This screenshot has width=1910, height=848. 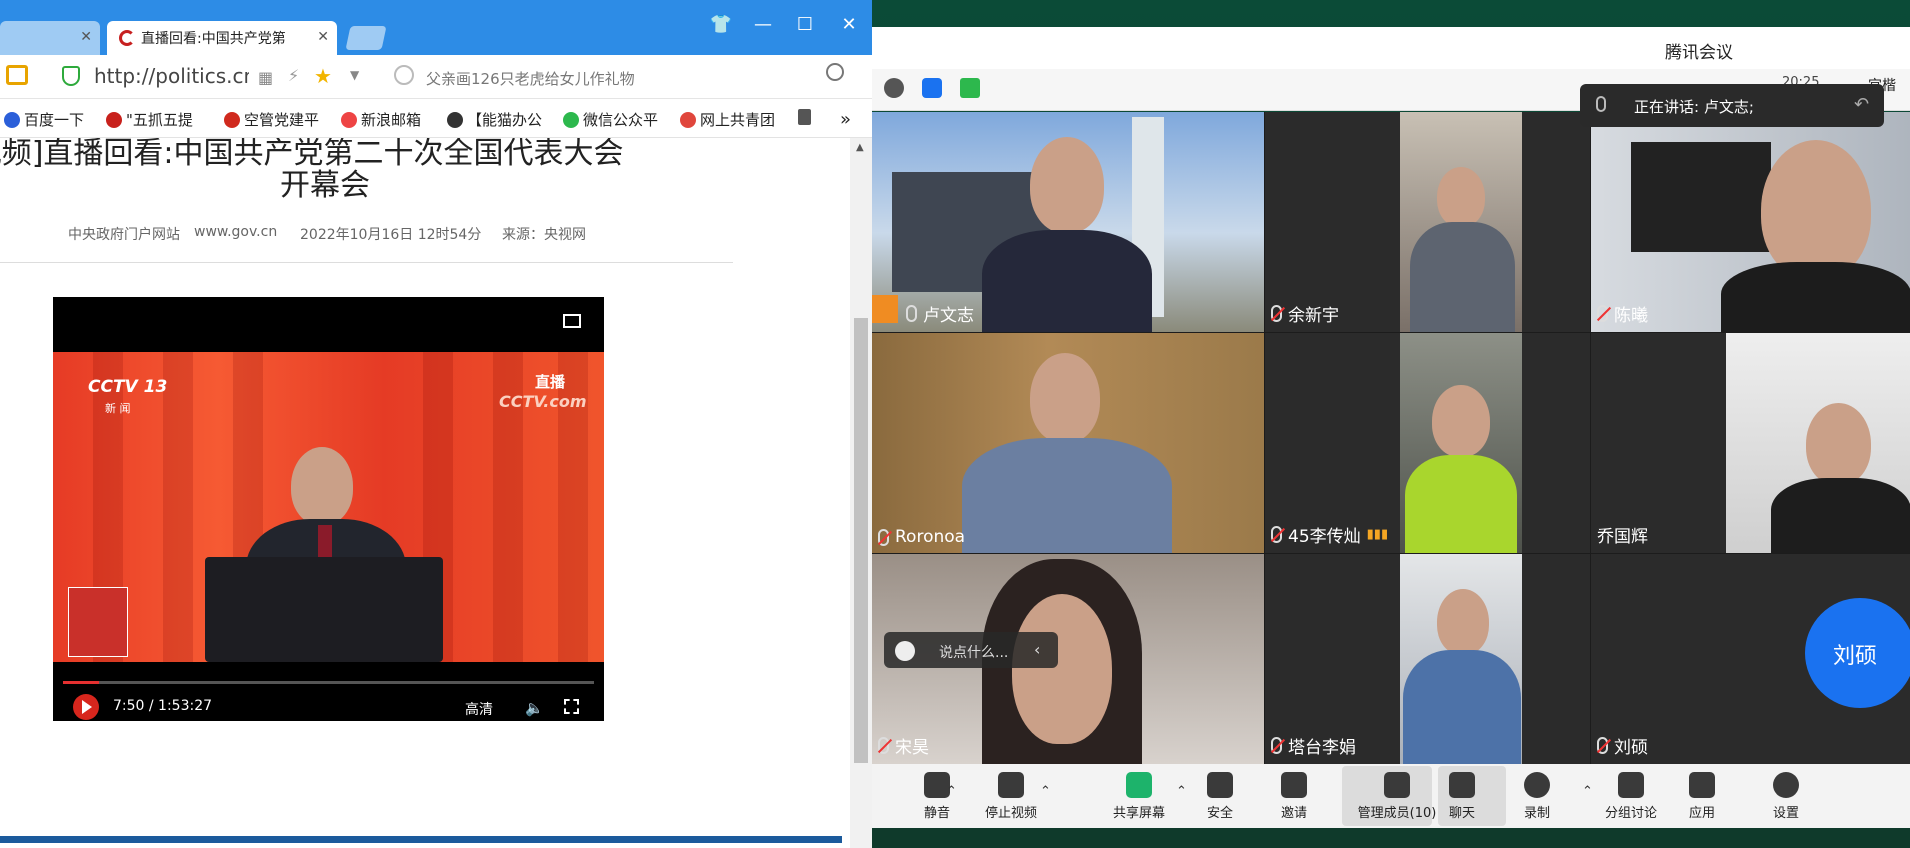 I want to click on toolbar-shield-button: 安全, so click(x=1220, y=796).